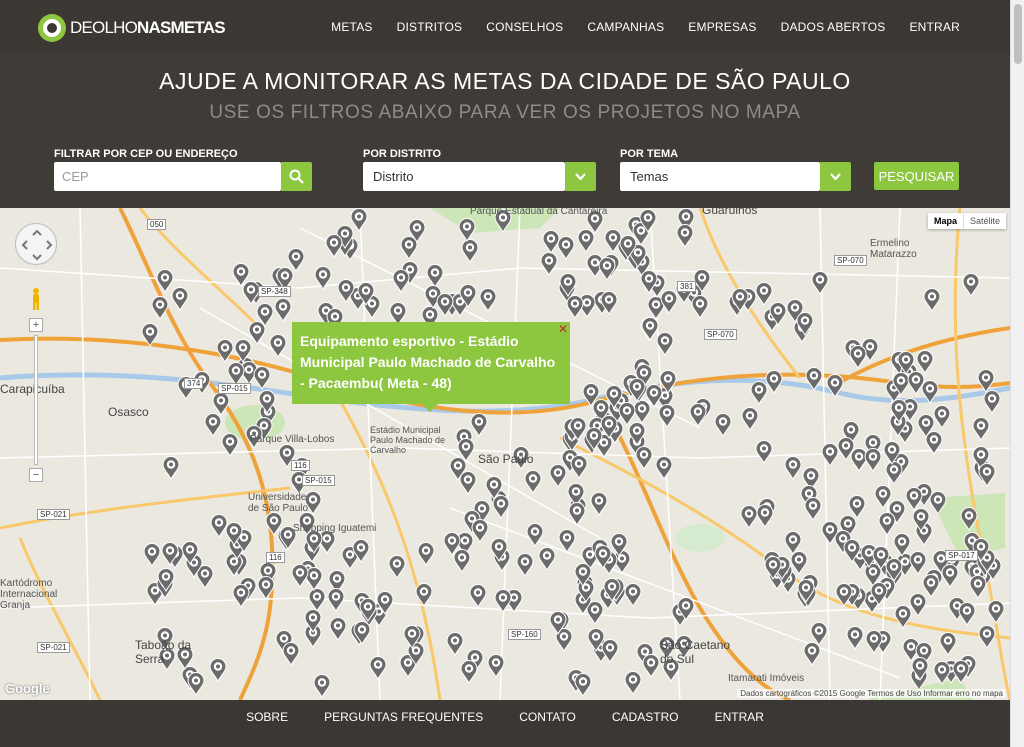 Image resolution: width=1024 pixels, height=747 pixels. What do you see at coordinates (296, 176) in the screenshot?
I see `cep-search-button` at bounding box center [296, 176].